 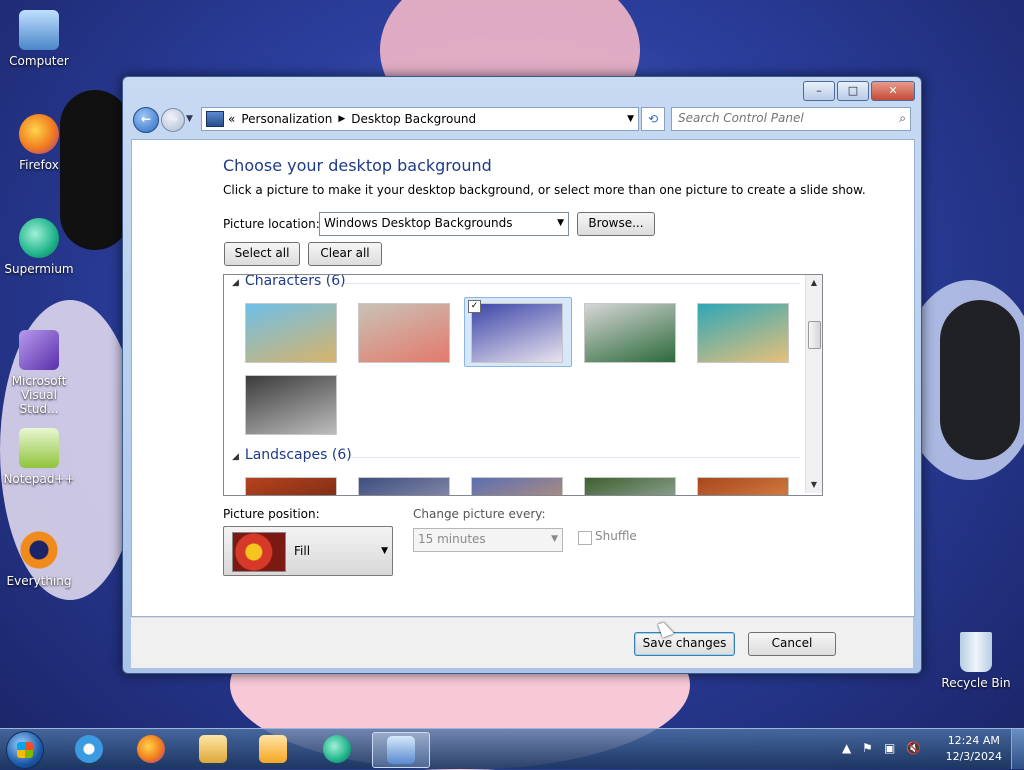 I want to click on picture-location-select: Windows Desktop Backgrounds ▼, so click(x=444, y=224).